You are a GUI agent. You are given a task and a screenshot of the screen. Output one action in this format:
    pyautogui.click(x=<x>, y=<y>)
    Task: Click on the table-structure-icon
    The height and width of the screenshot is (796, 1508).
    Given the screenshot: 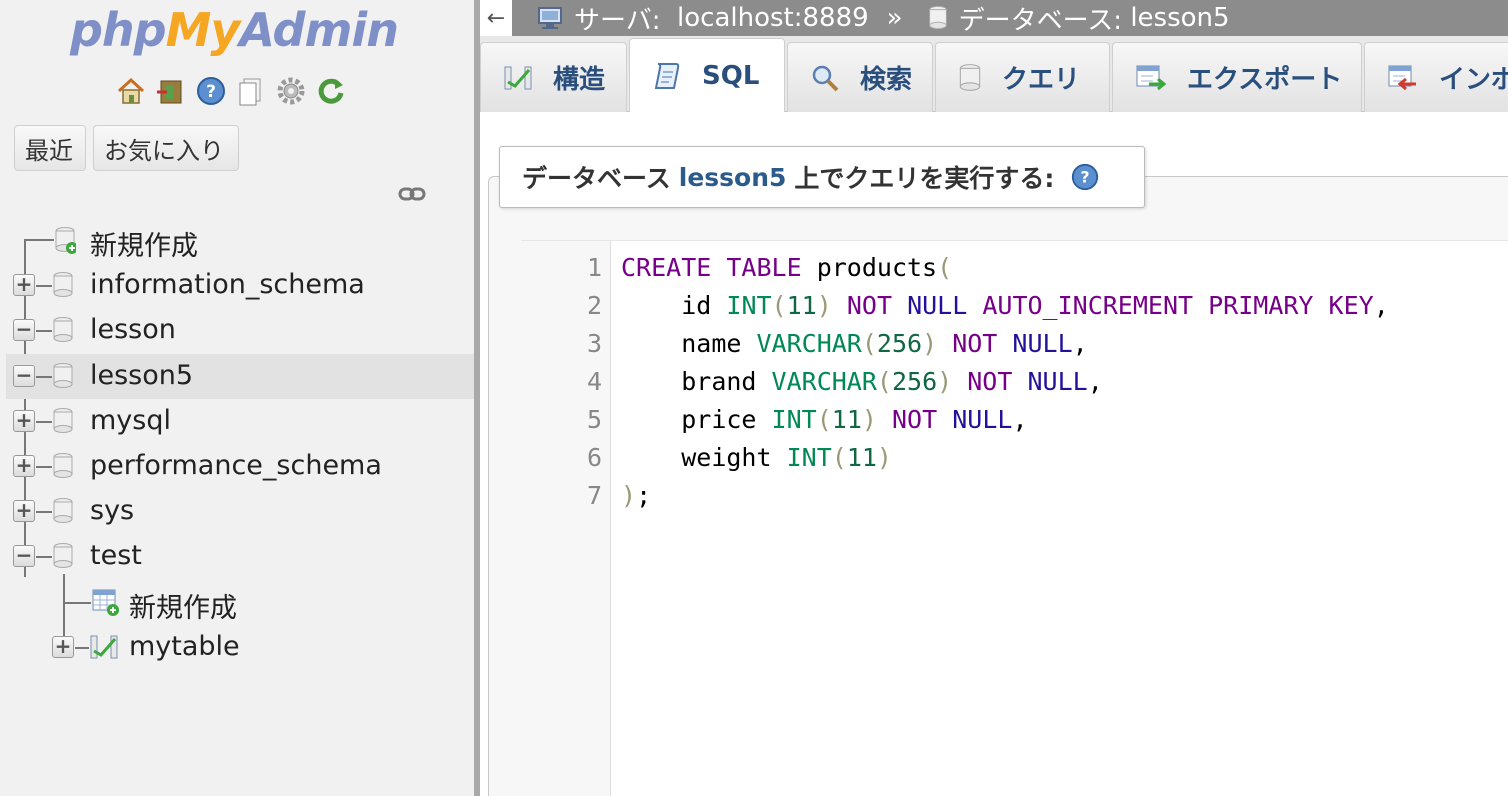 What is the action you would take?
    pyautogui.click(x=104, y=647)
    